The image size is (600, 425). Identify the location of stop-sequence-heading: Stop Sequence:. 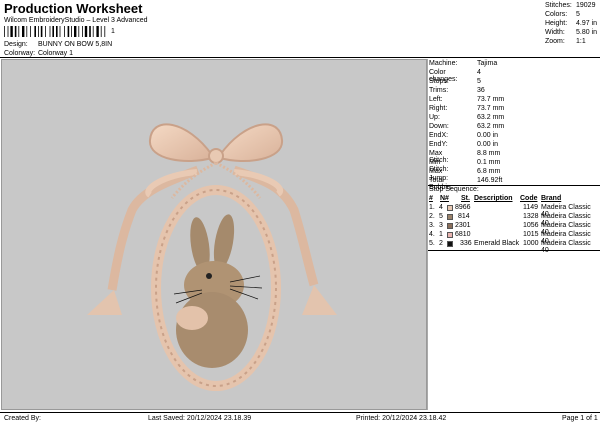
(514, 189).